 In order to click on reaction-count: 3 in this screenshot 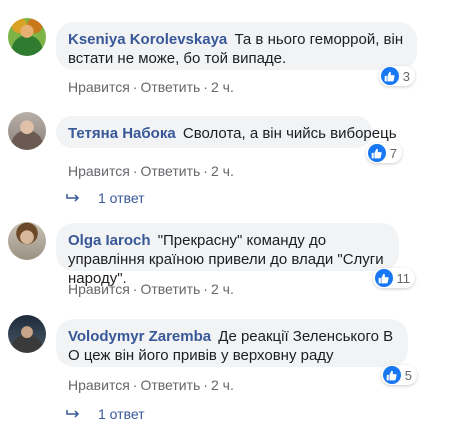, I will do `click(397, 76)`.